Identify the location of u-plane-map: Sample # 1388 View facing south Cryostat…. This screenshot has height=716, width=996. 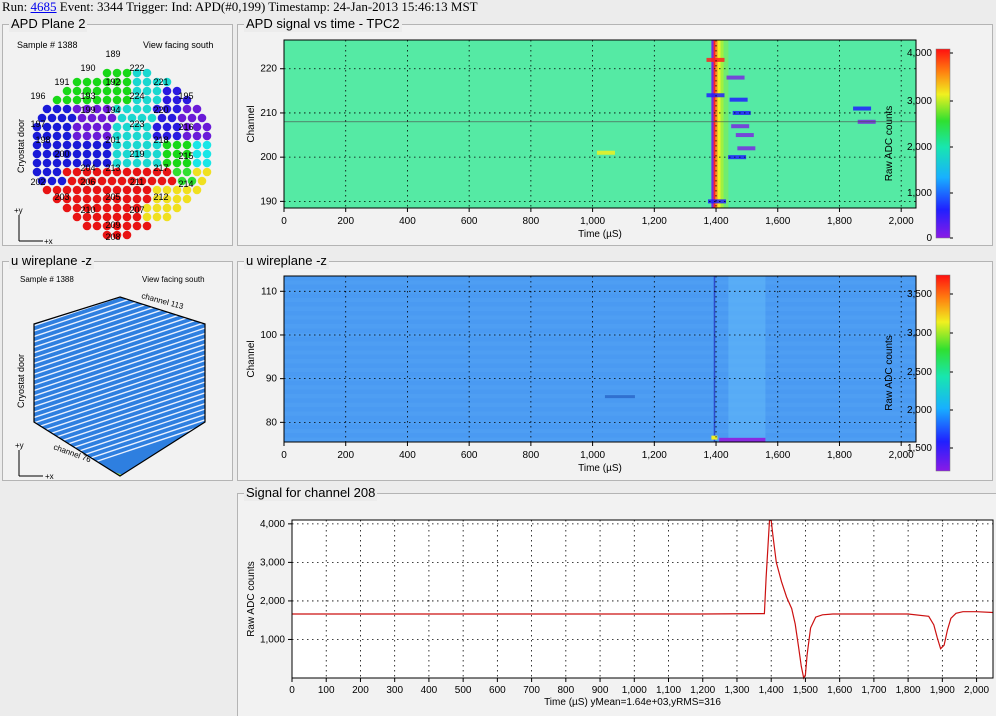
(118, 372).